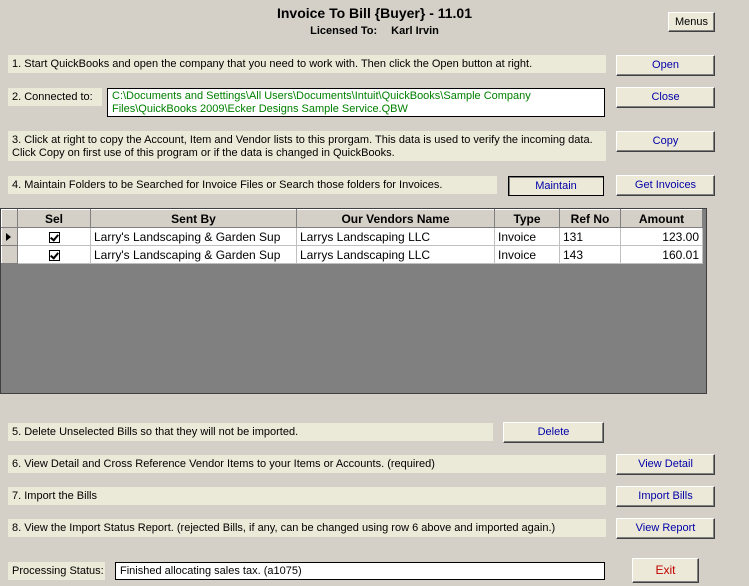 The height and width of the screenshot is (586, 749). Describe the element at coordinates (665, 464) in the screenshot. I see `view-detail-button: View Detail` at that location.